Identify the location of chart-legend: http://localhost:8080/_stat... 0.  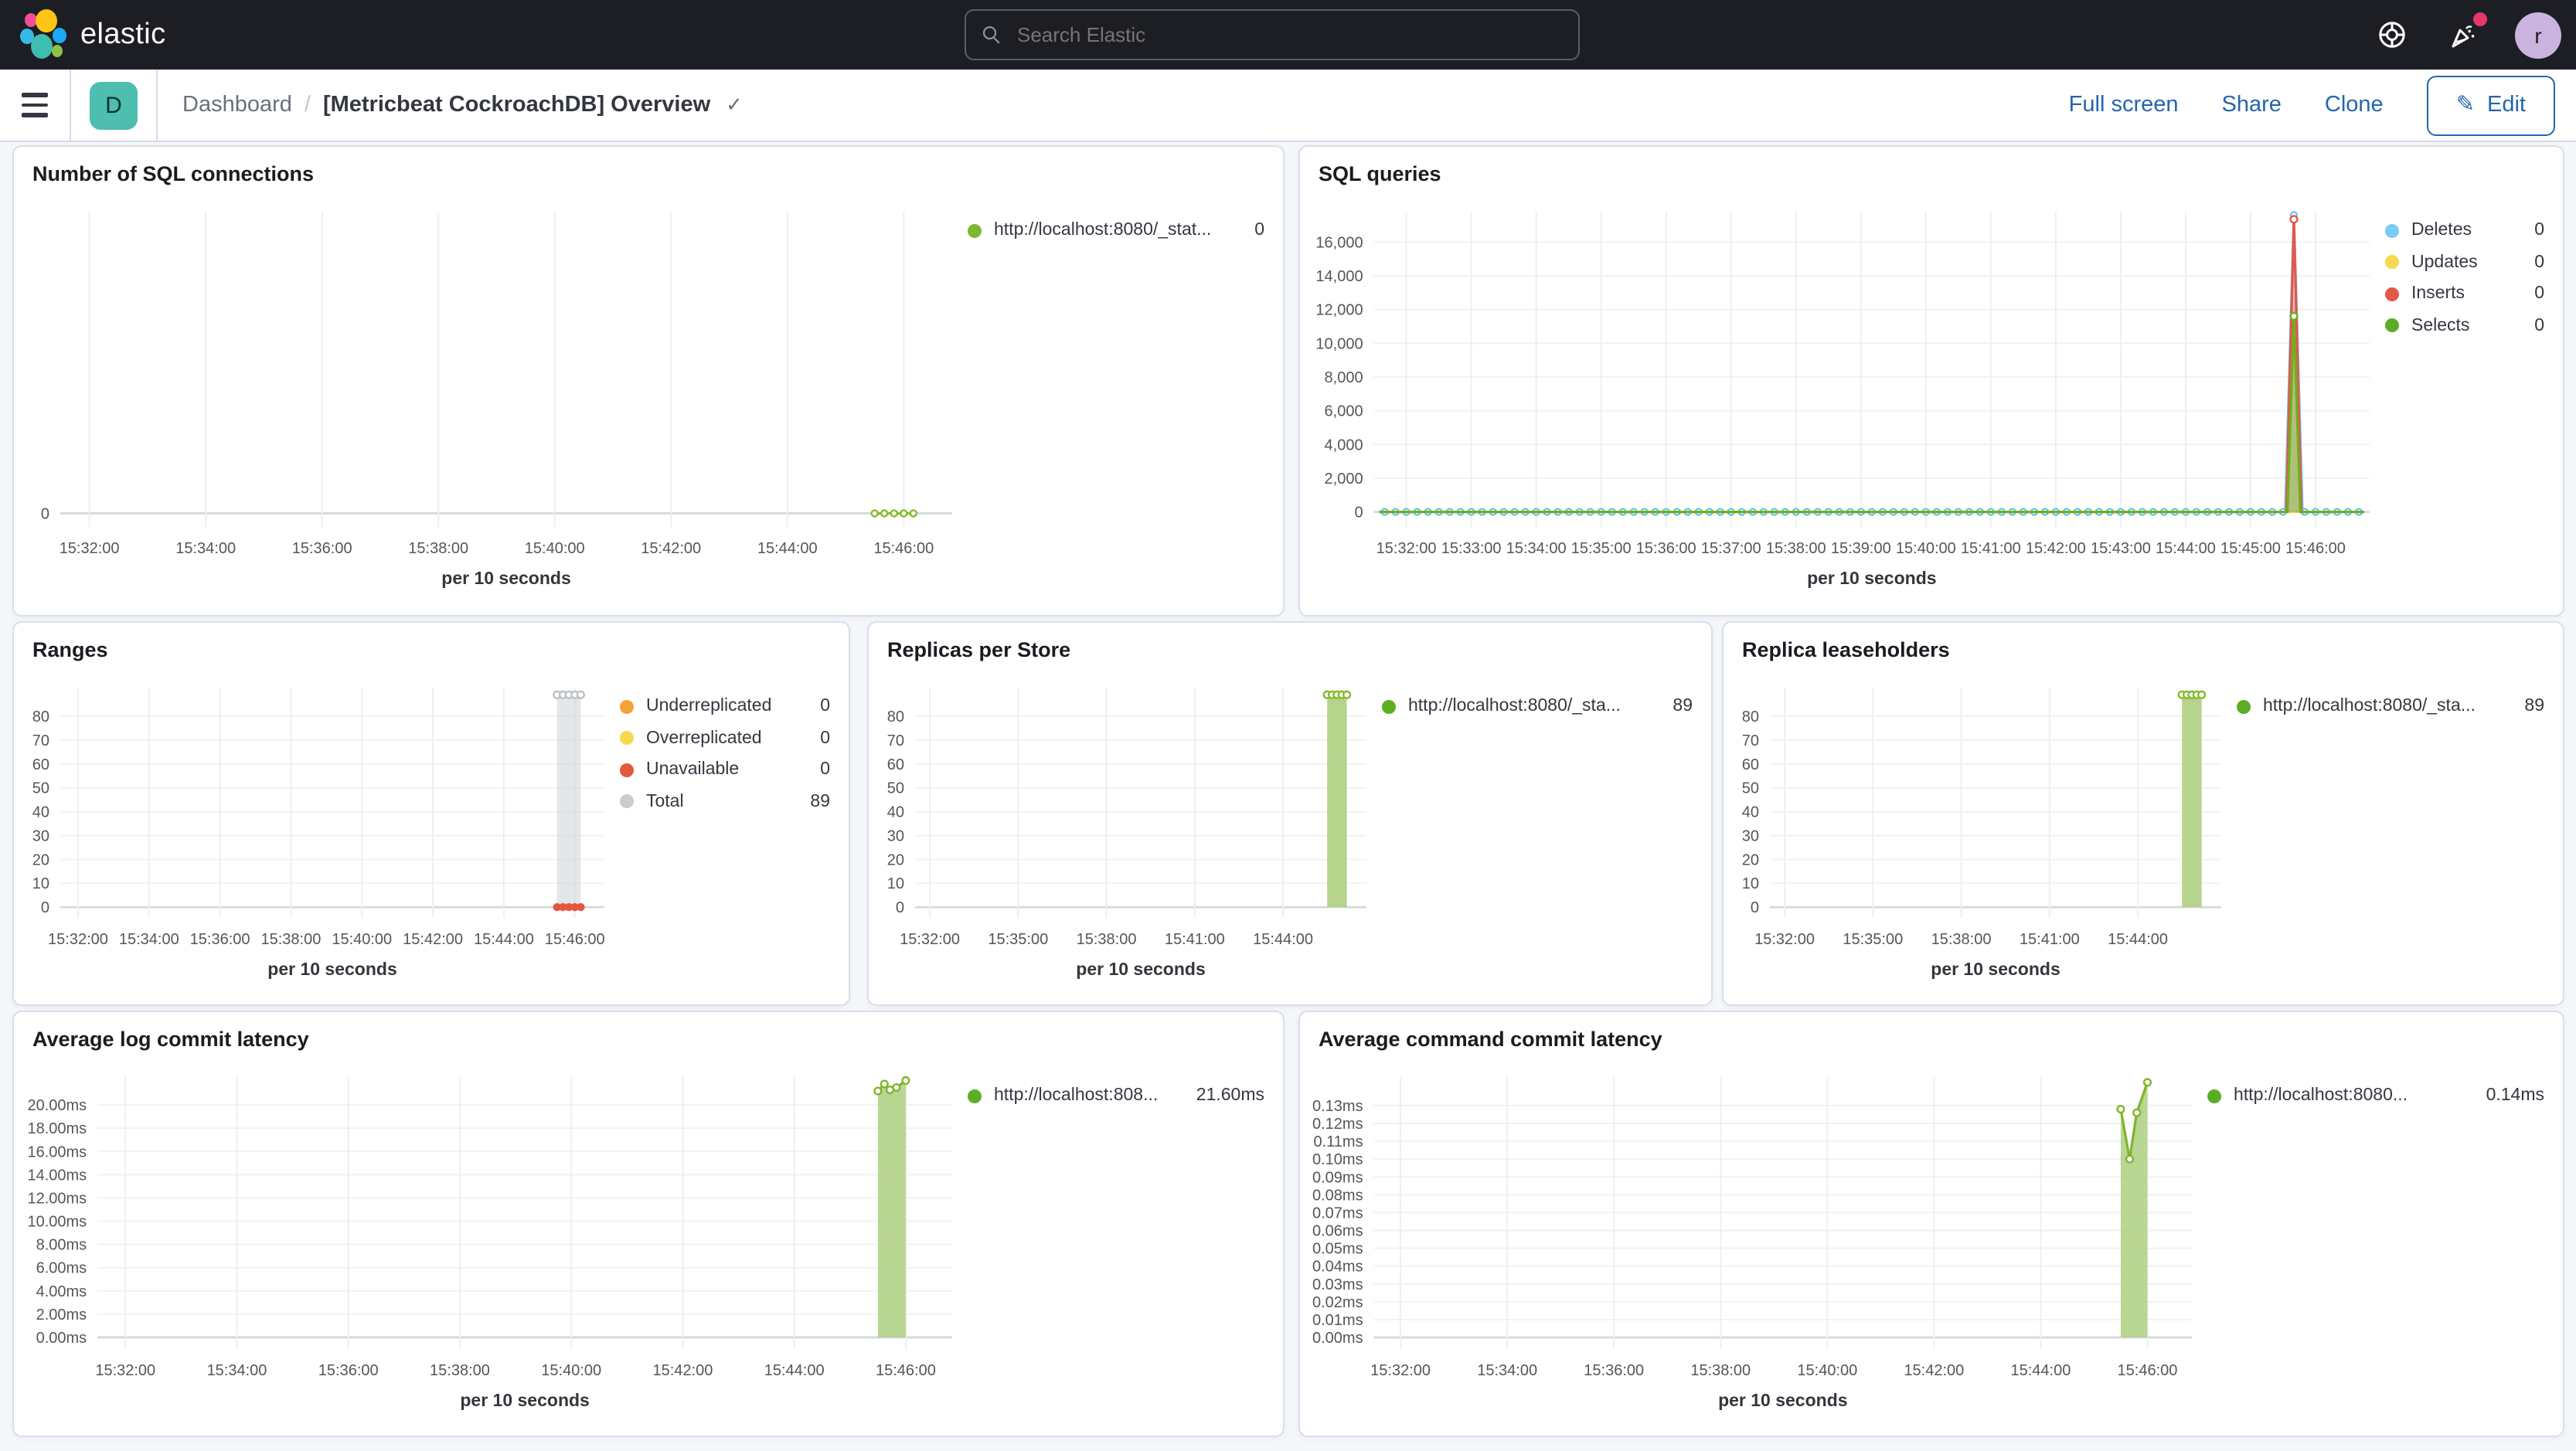
(1124, 221).